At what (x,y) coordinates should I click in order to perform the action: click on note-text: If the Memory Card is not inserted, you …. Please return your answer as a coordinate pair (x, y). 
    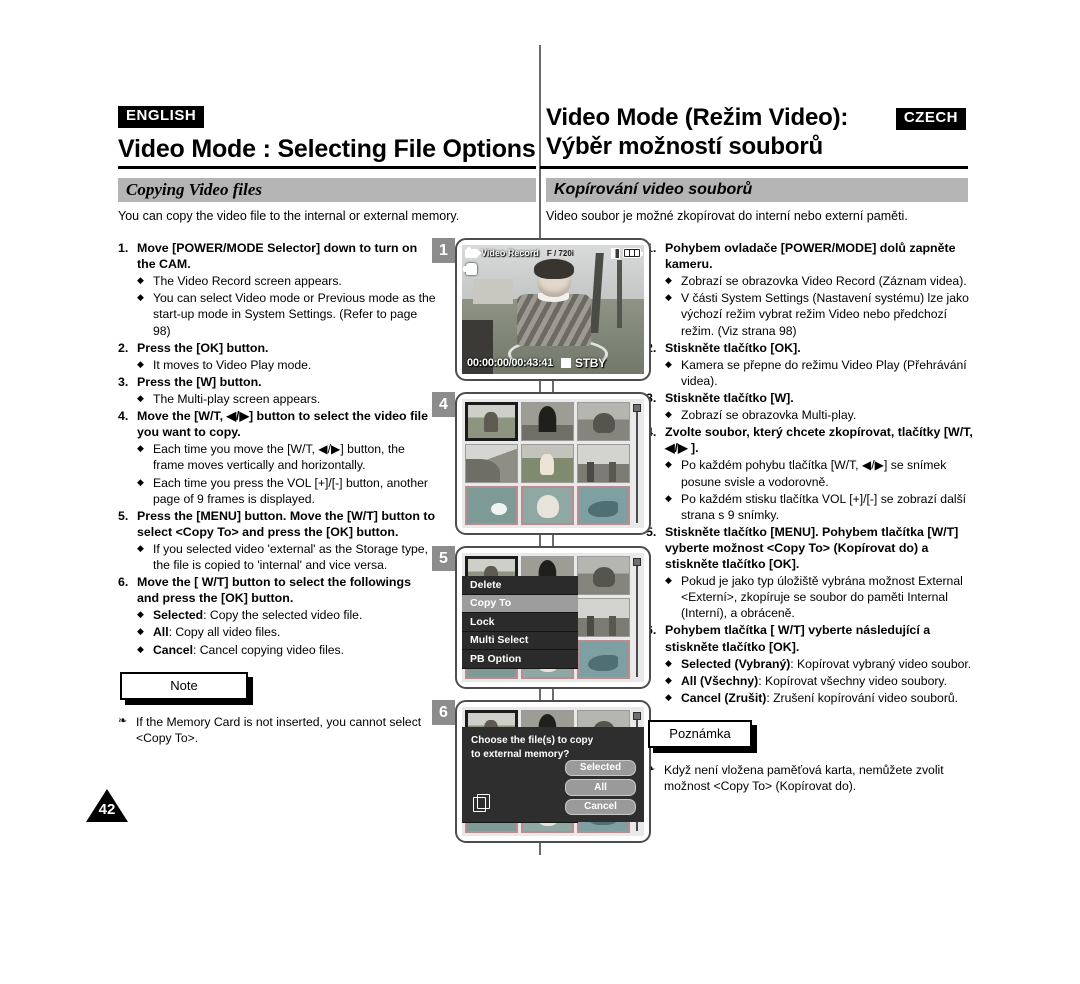
    Looking at the image, I should click on (279, 730).